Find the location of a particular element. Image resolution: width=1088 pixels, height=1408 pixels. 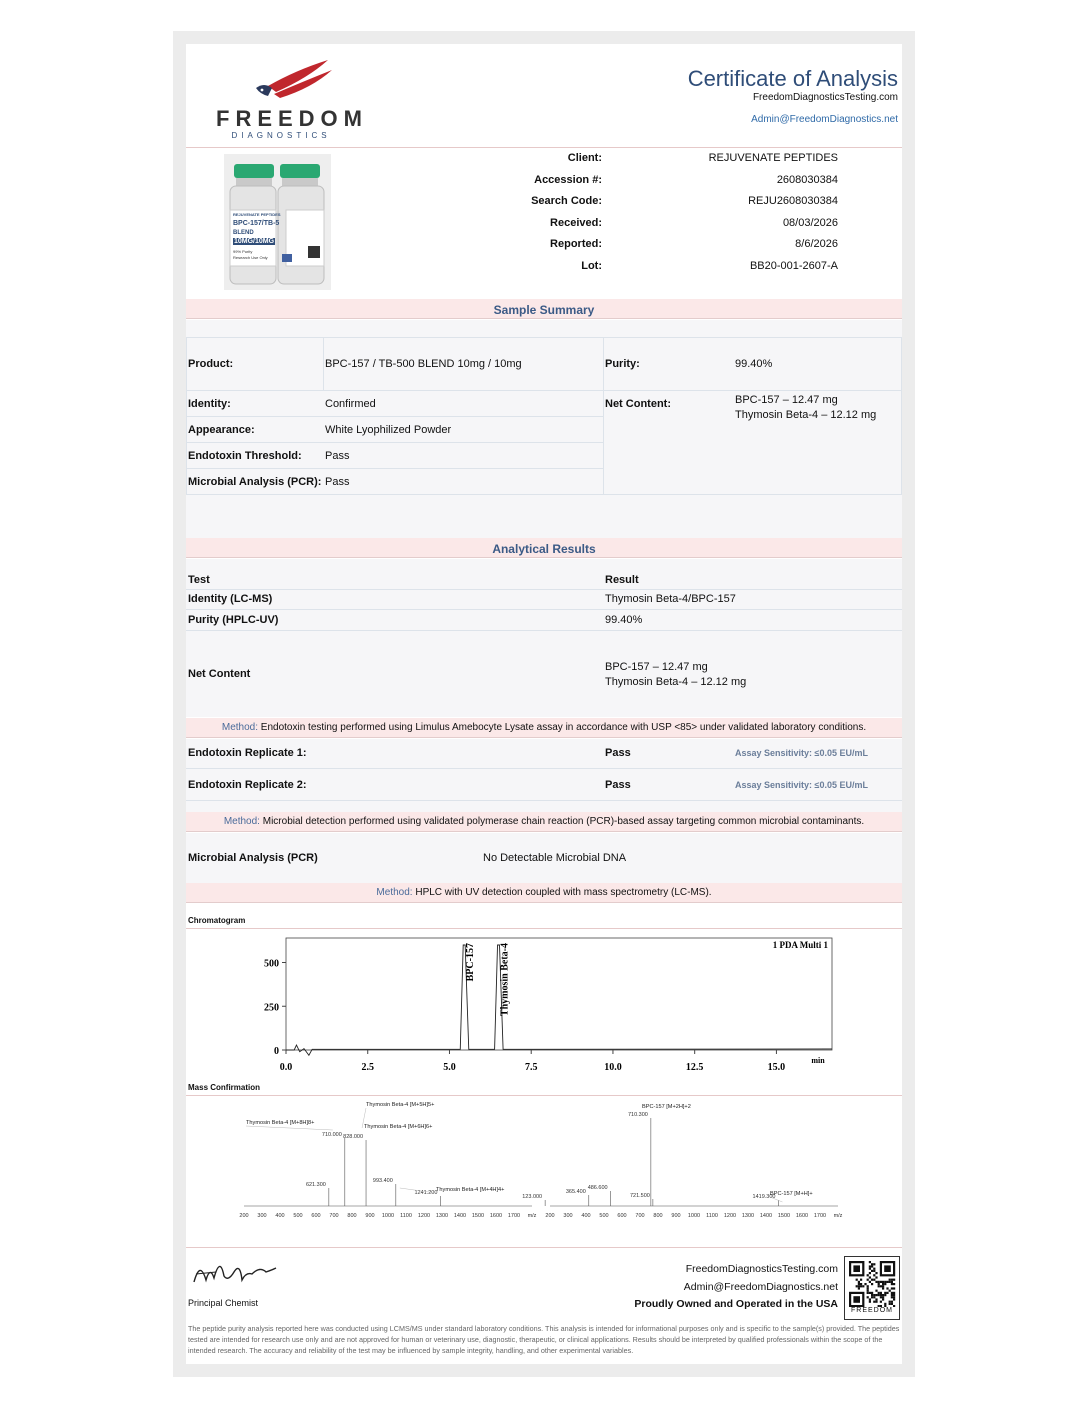

footer-tagline: Proudly Owned and Operated in the USA is located at coordinates (736, 1304).